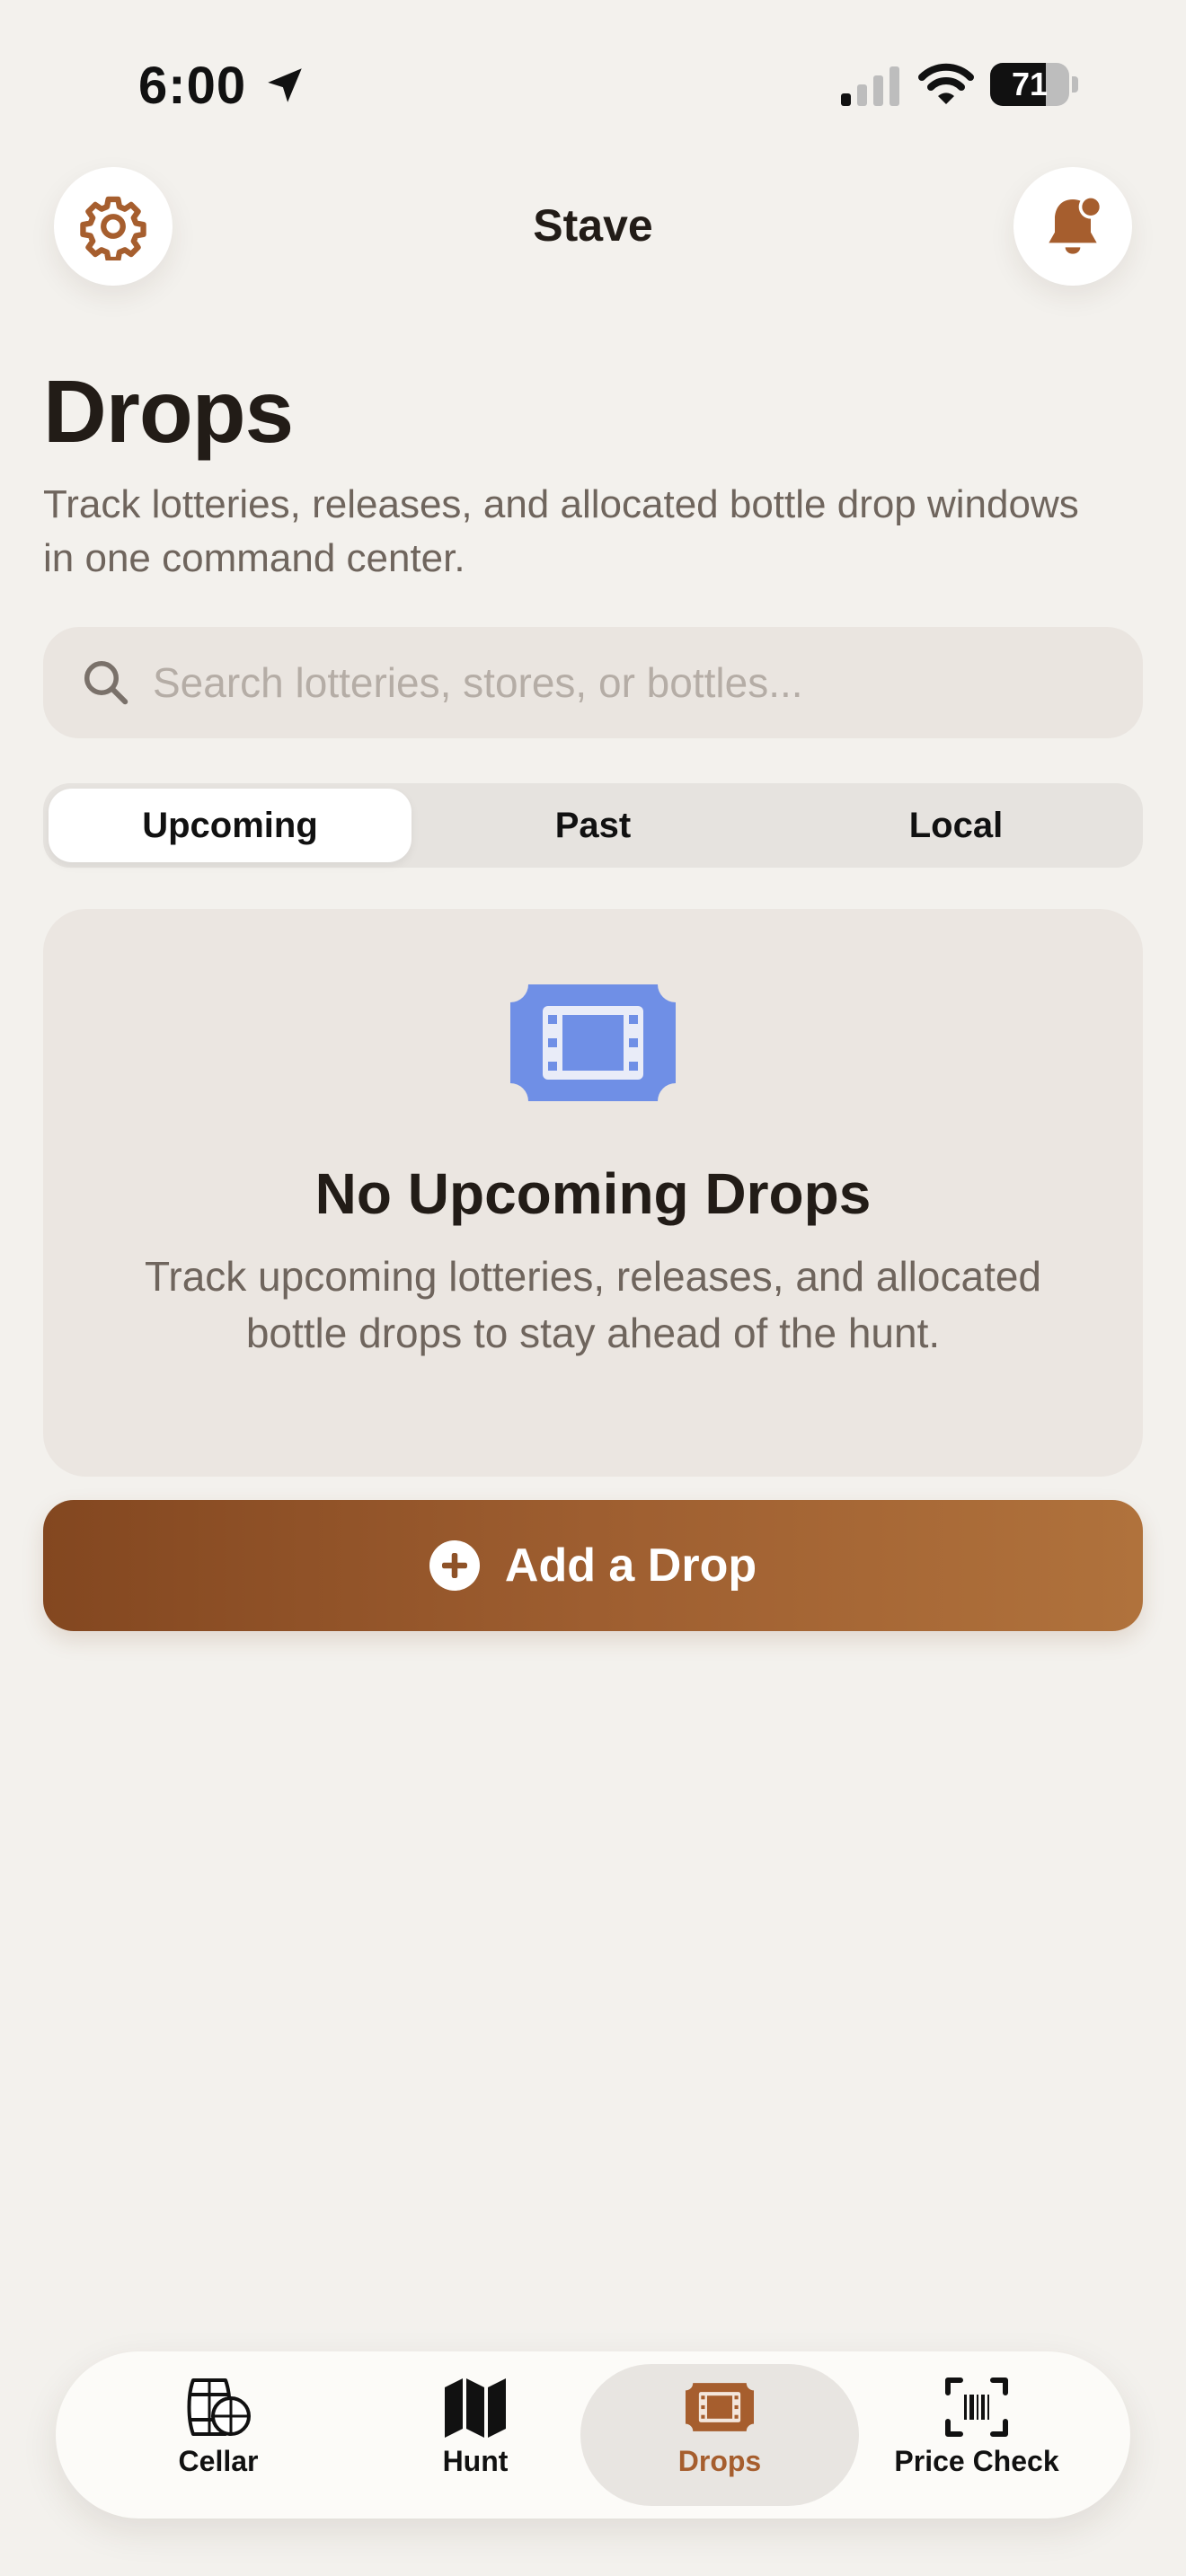 The height and width of the screenshot is (2576, 1186). I want to click on location-arrow-icon, so click(285, 85).